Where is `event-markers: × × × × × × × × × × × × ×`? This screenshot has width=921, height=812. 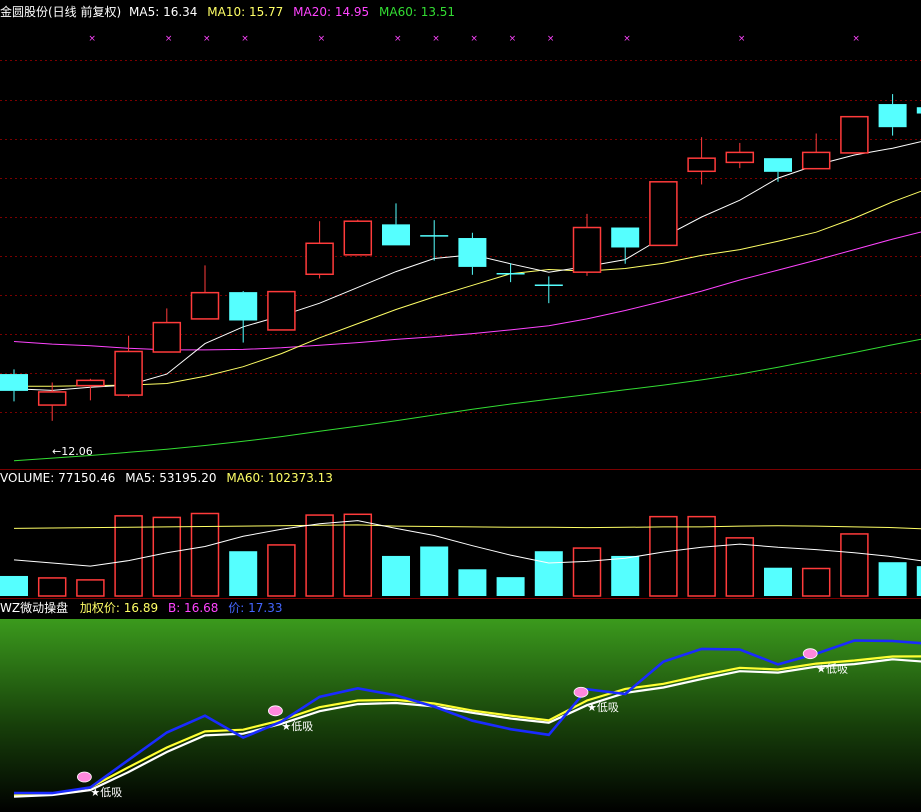 event-markers: × × × × × × × × × × × × × is located at coordinates (474, 39).